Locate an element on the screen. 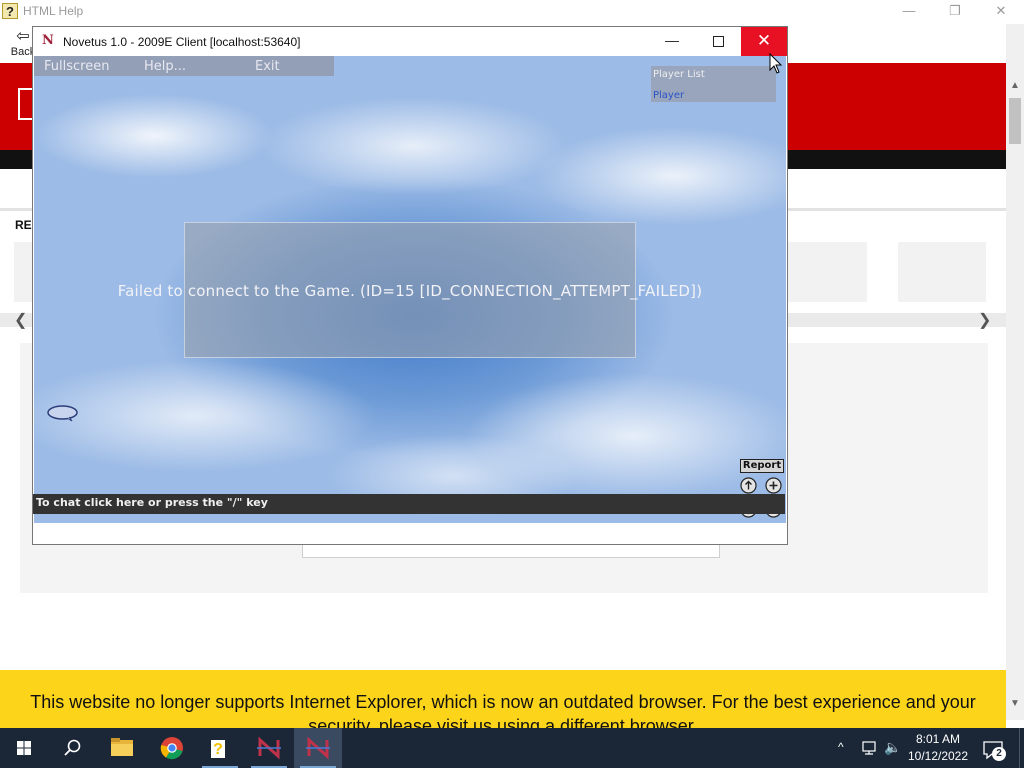 The image size is (1024, 773). chat-bubble-icon is located at coordinates (62, 413).